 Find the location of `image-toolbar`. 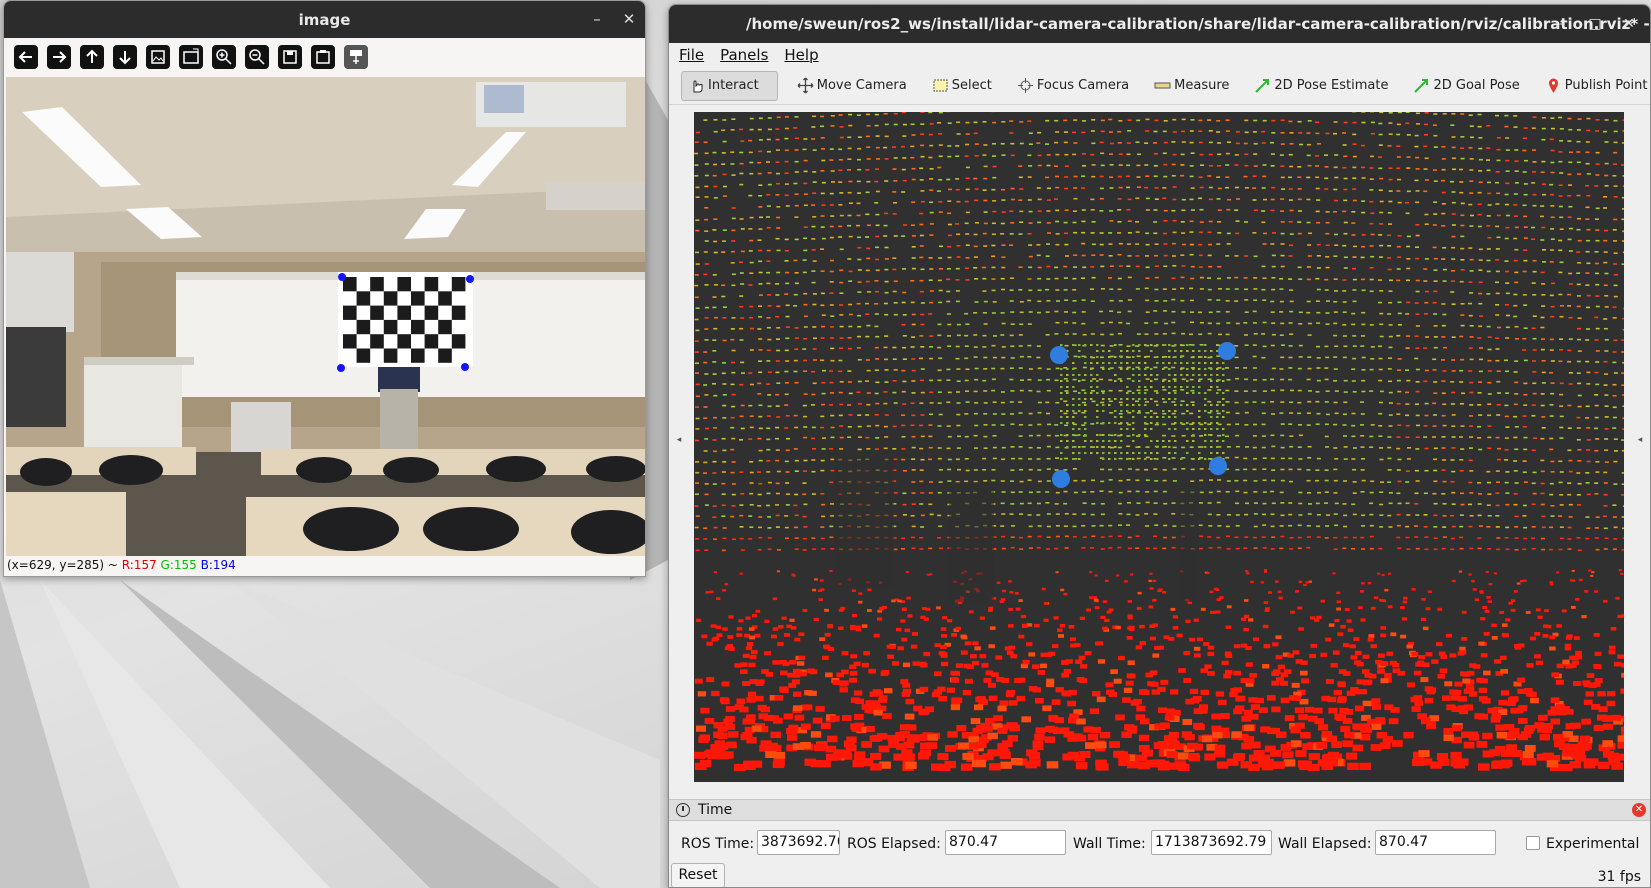

image-toolbar is located at coordinates (324, 57).